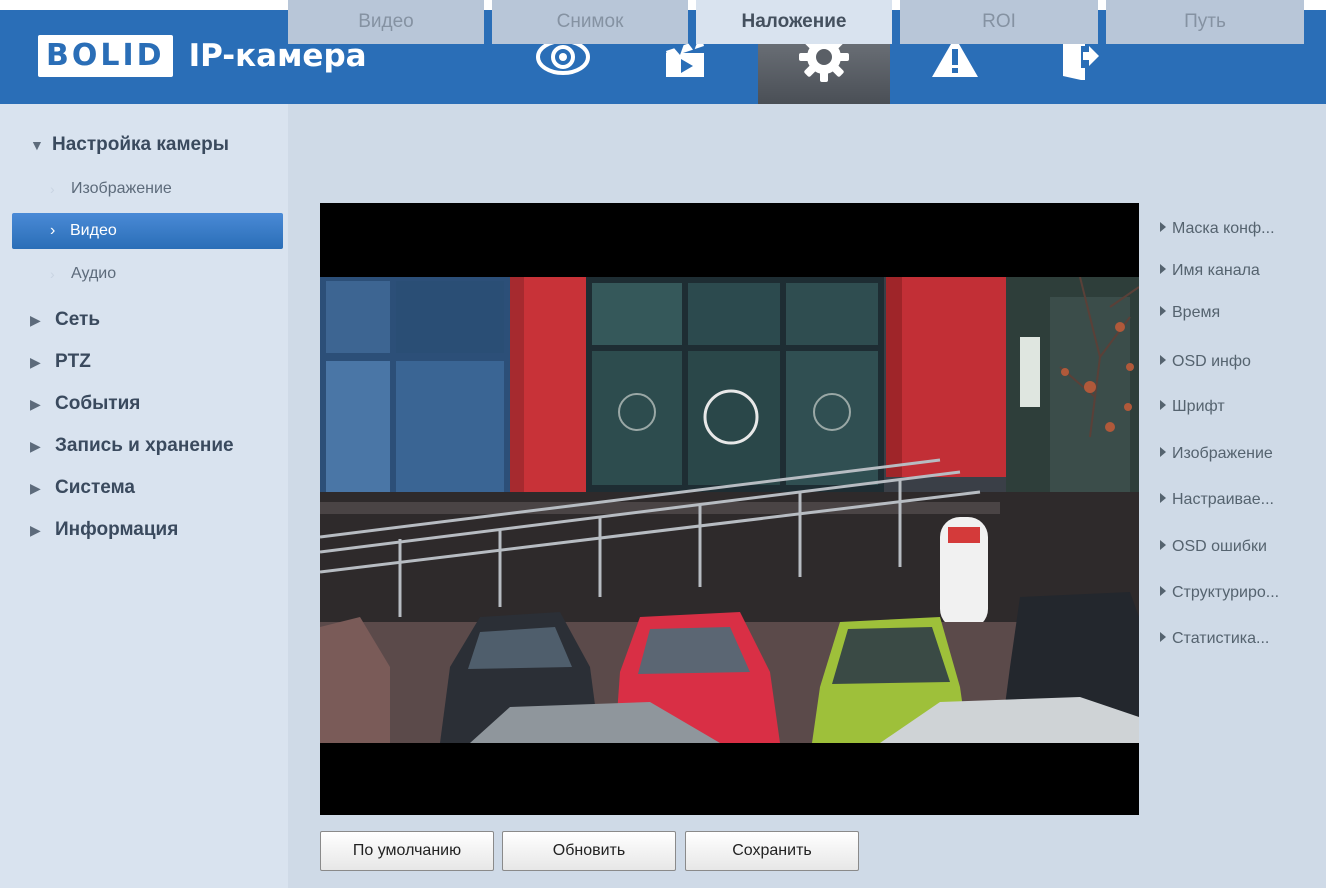 This screenshot has height=888, width=1326. Describe the element at coordinates (73, 361) in the screenshot. I see `sidebar-item-label: PTZ` at that location.